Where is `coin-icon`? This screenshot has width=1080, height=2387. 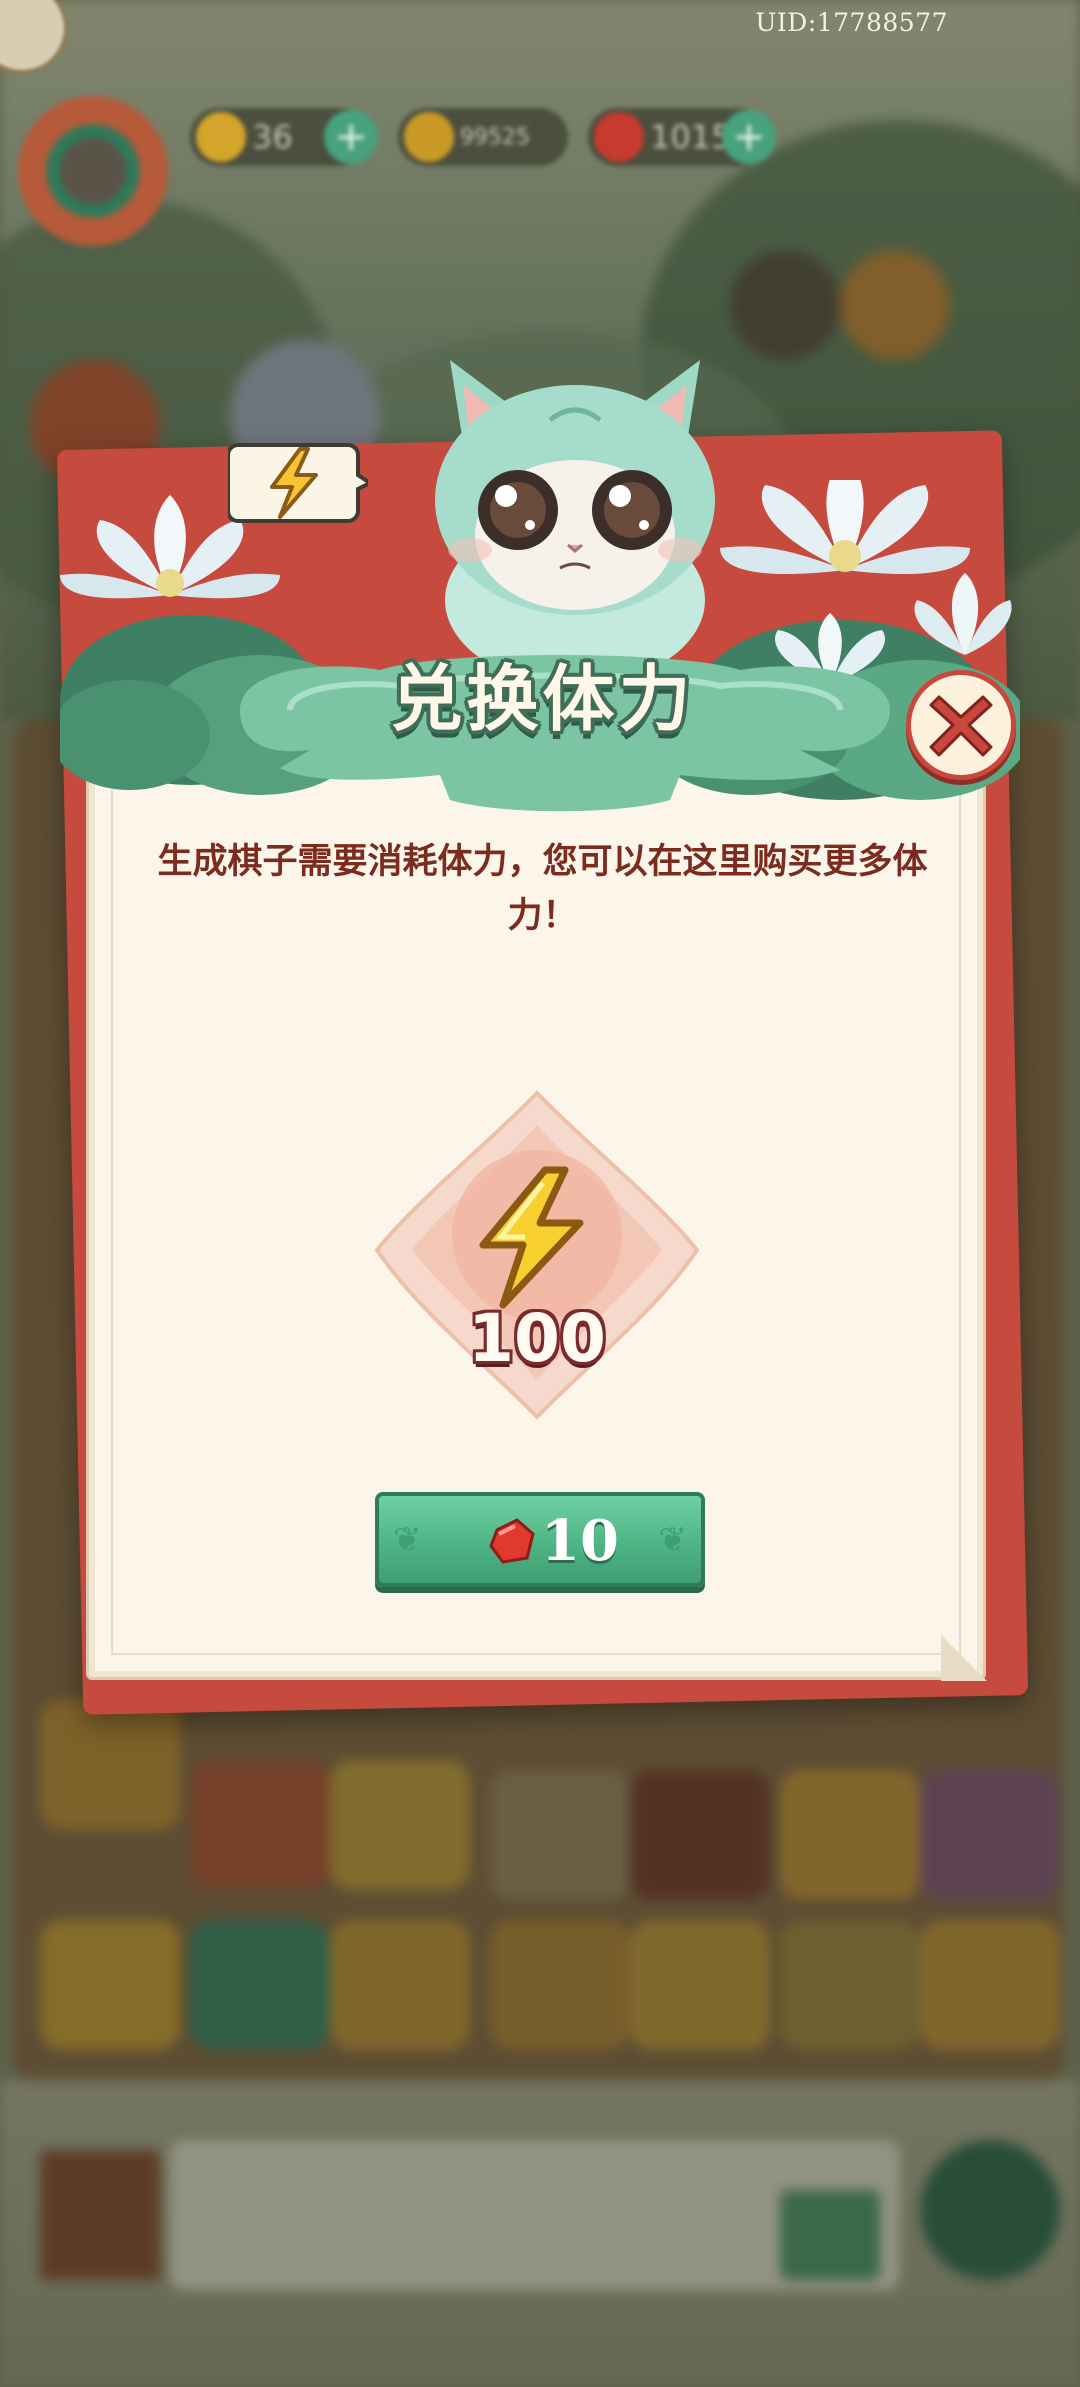 coin-icon is located at coordinates (429, 137).